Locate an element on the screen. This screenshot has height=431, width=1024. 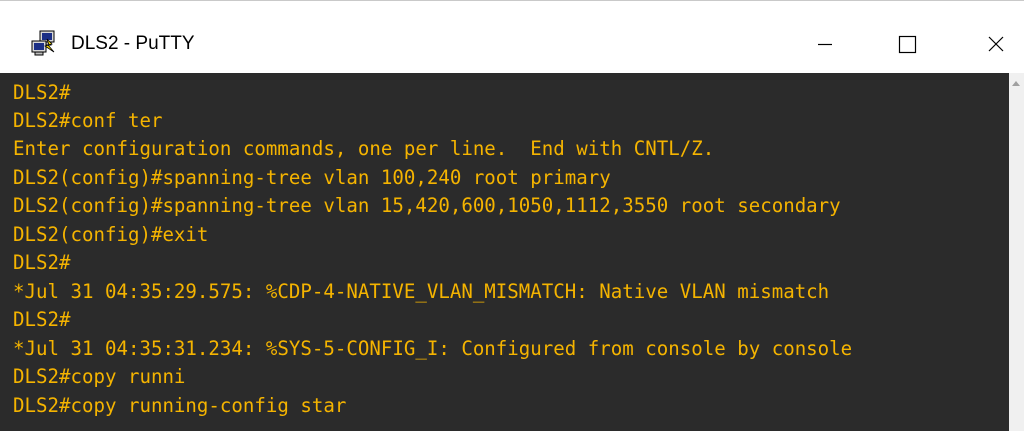
vertical-scrollbar is located at coordinates (1016, 252).